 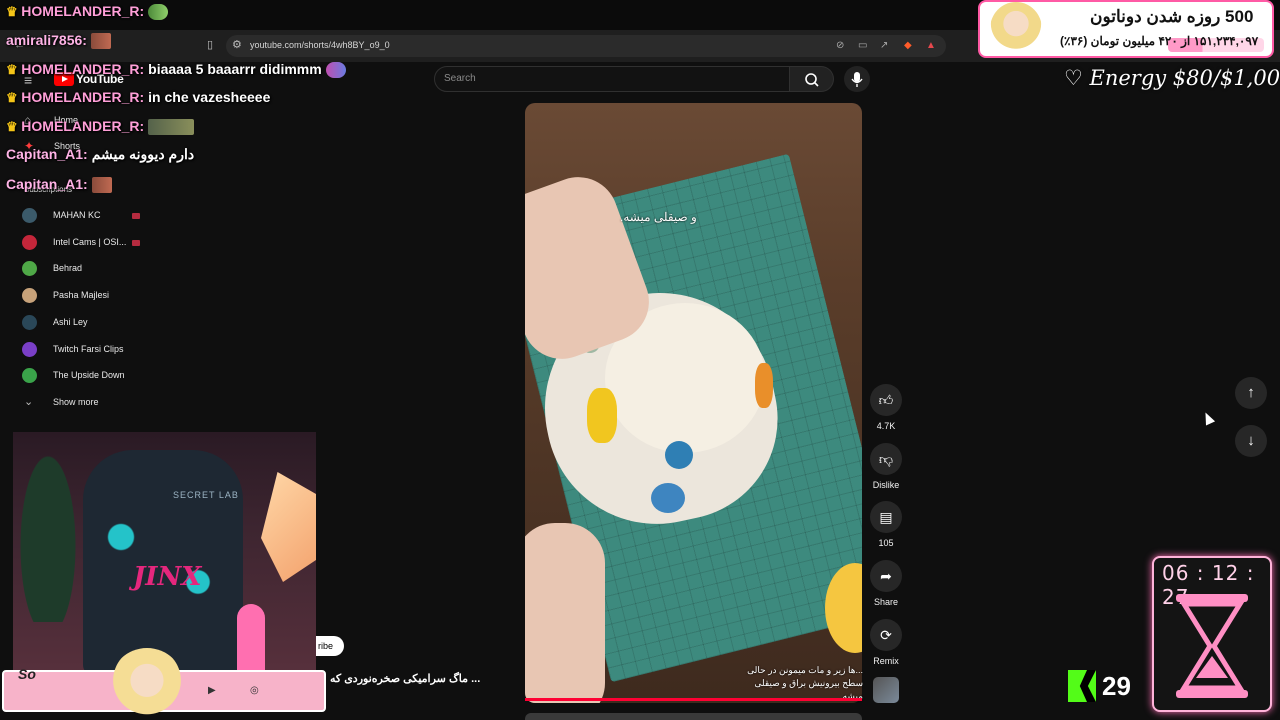 What do you see at coordinates (206, 495) in the screenshot?
I see `chair-brand-text: SECRET LAB` at bounding box center [206, 495].